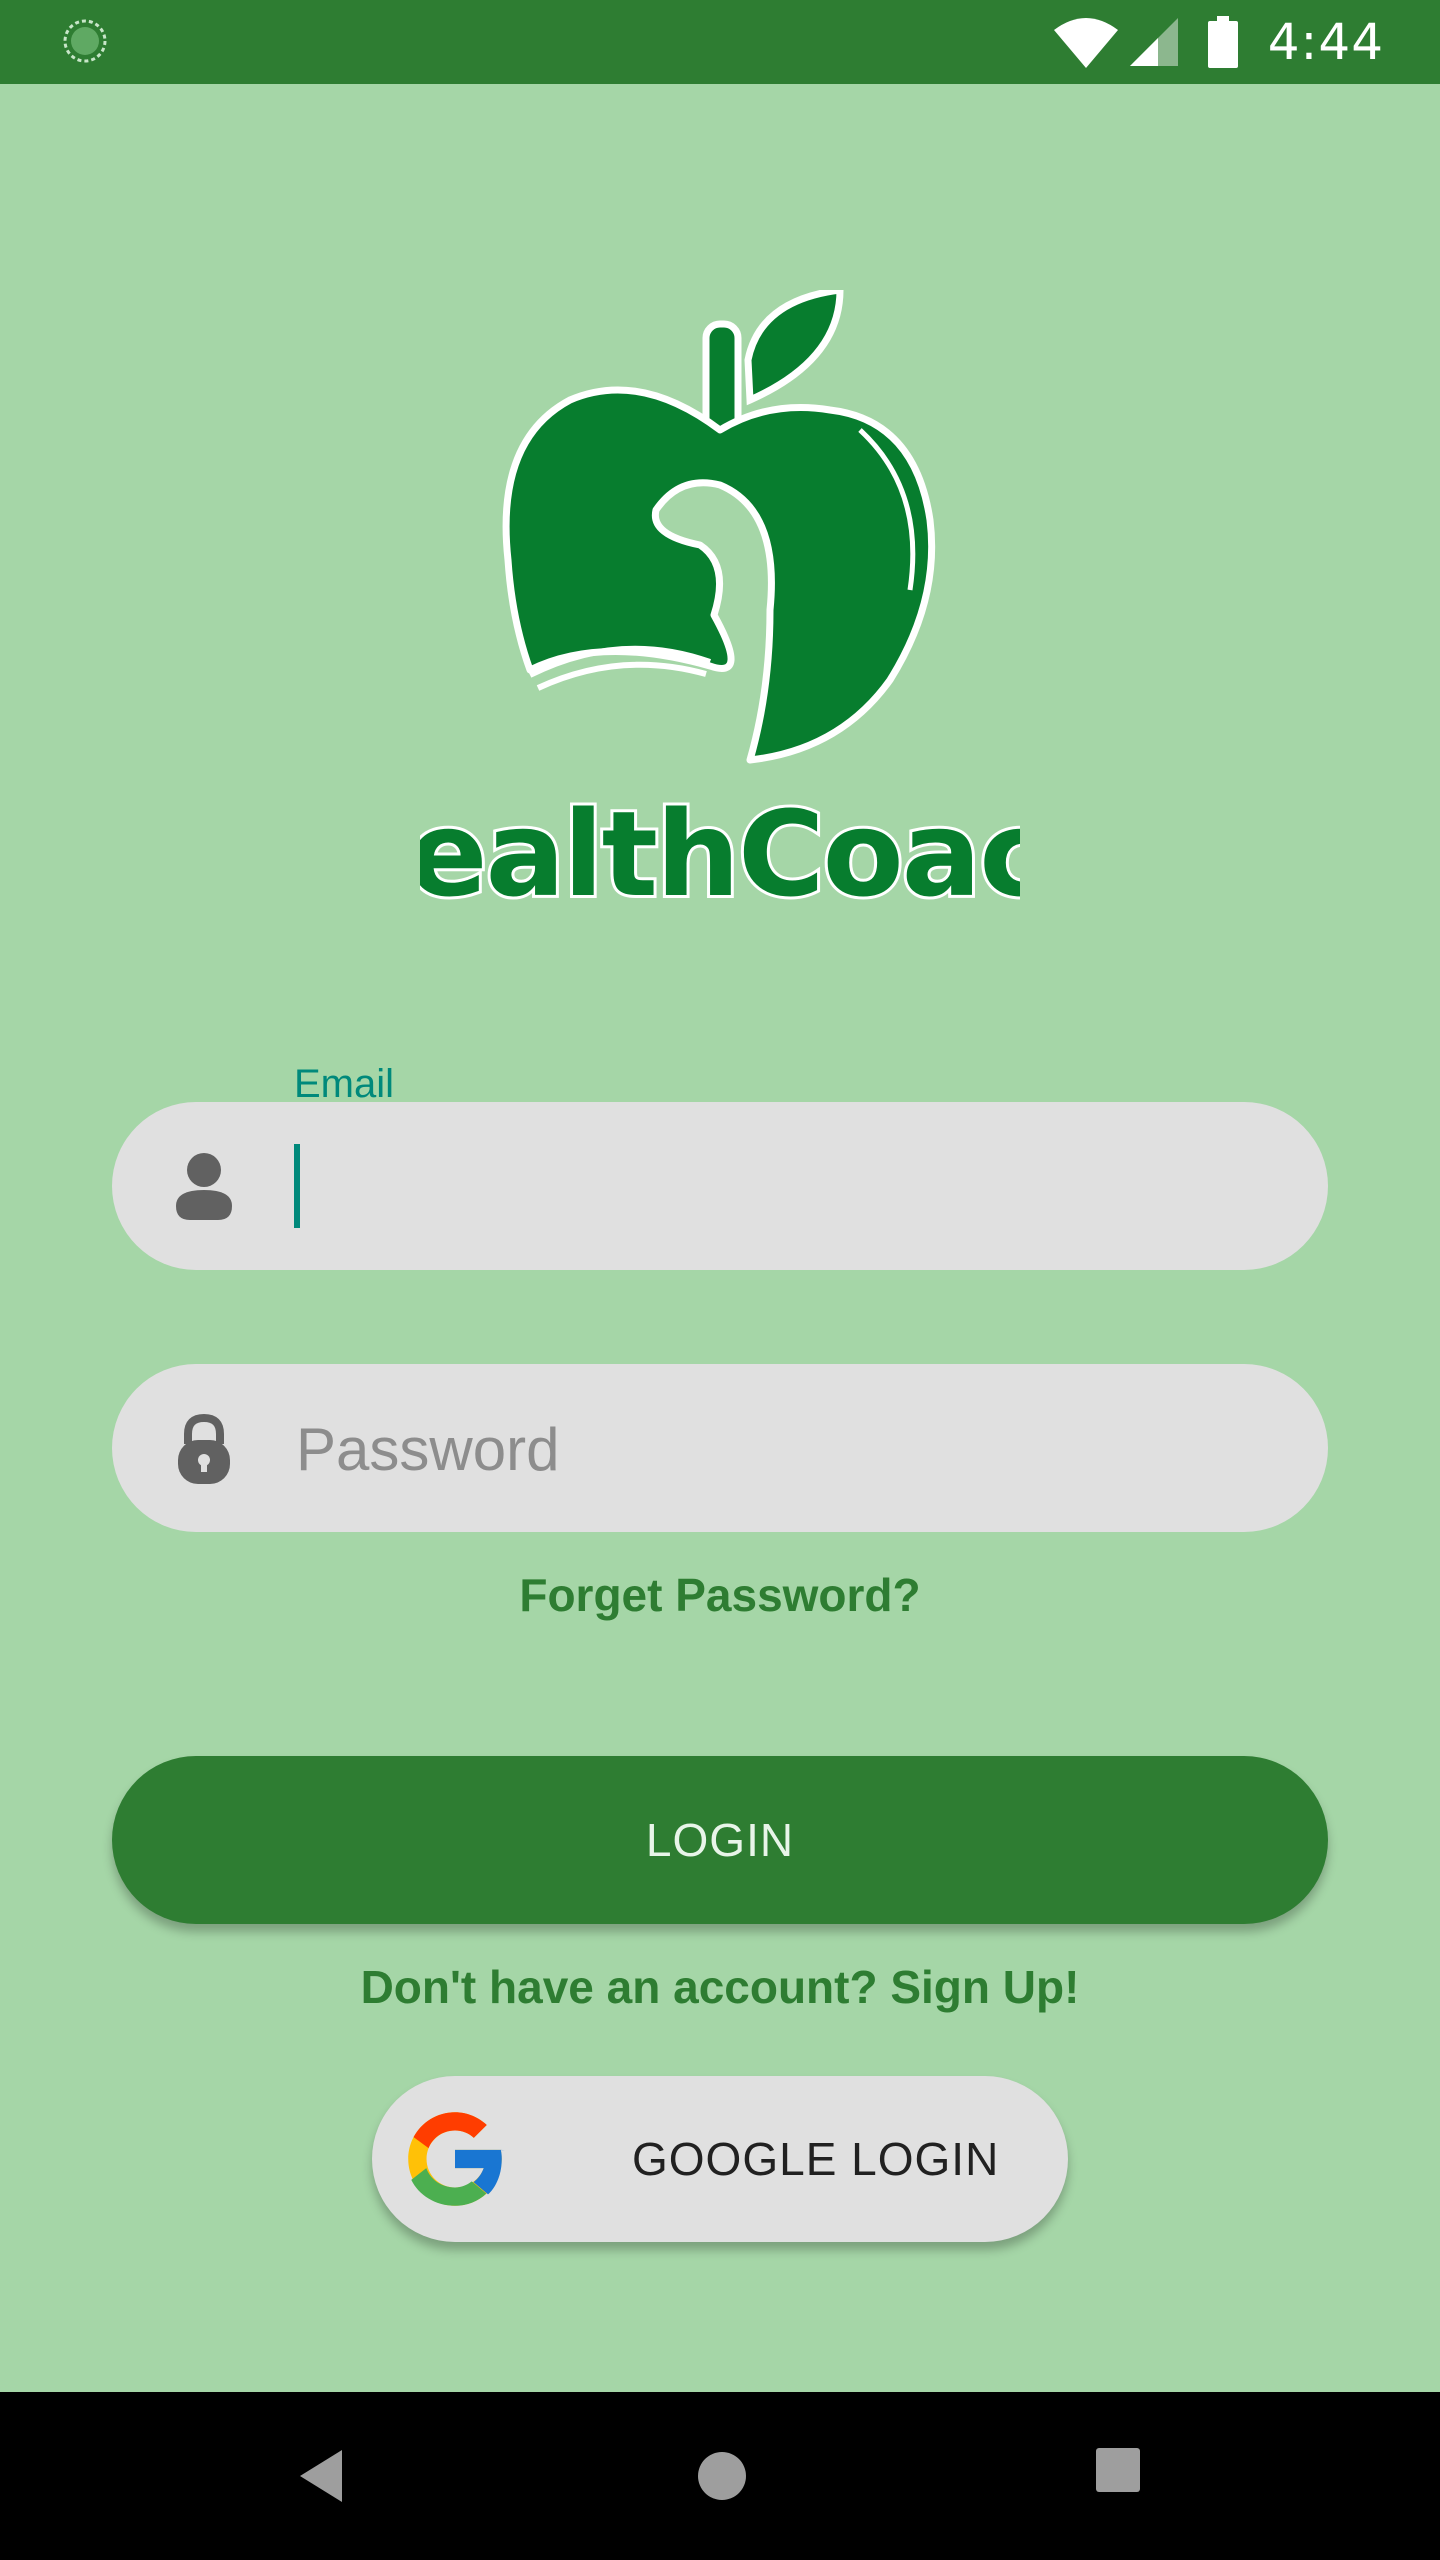 This screenshot has width=1440, height=2560. Describe the element at coordinates (456, 2159) in the screenshot. I see `google-icon` at that location.